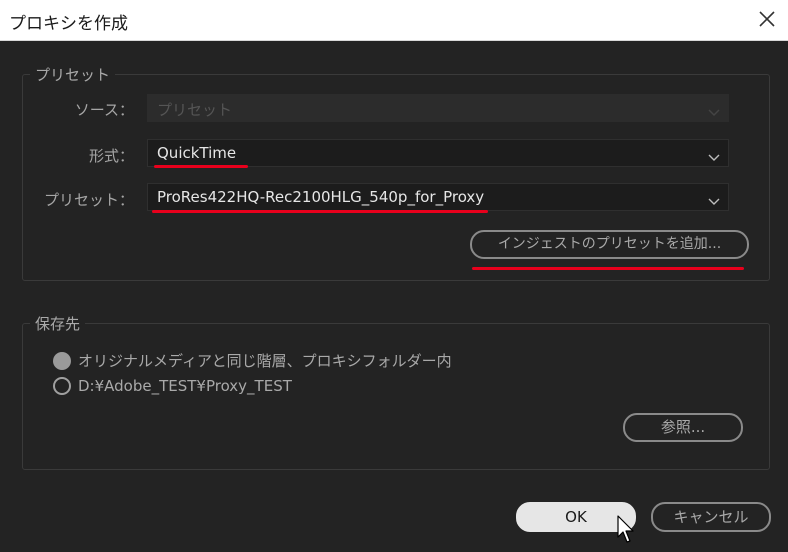 The height and width of the screenshot is (552, 788). I want to click on radio-same-folder: オリジナルメディアと同じ階層、プロキシフォルダー内, so click(252, 360).